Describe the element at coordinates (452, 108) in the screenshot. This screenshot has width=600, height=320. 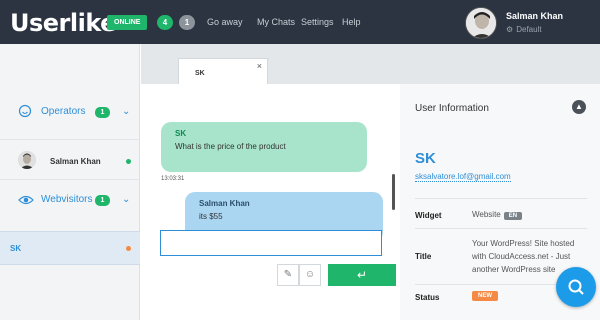
I see `panel-title: User Information` at that location.